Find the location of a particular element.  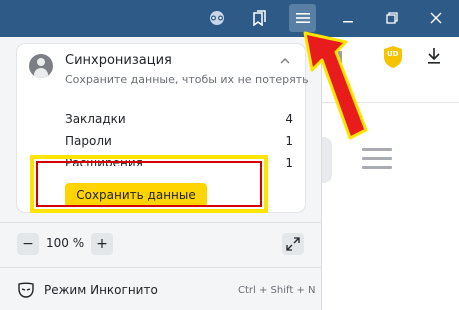

collections-icon is located at coordinates (259, 18).